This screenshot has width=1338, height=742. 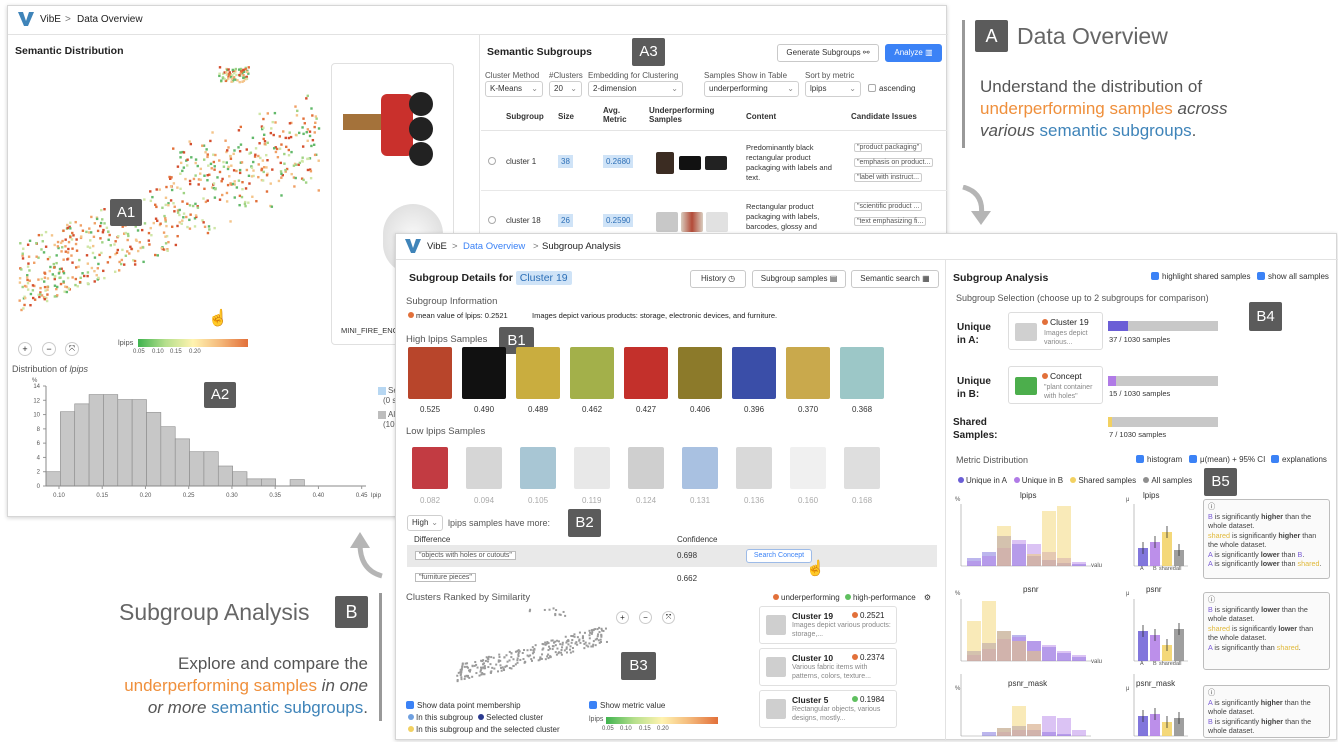 What do you see at coordinates (754, 409) in the screenshot?
I see `high-sample-value: 0.396` at bounding box center [754, 409].